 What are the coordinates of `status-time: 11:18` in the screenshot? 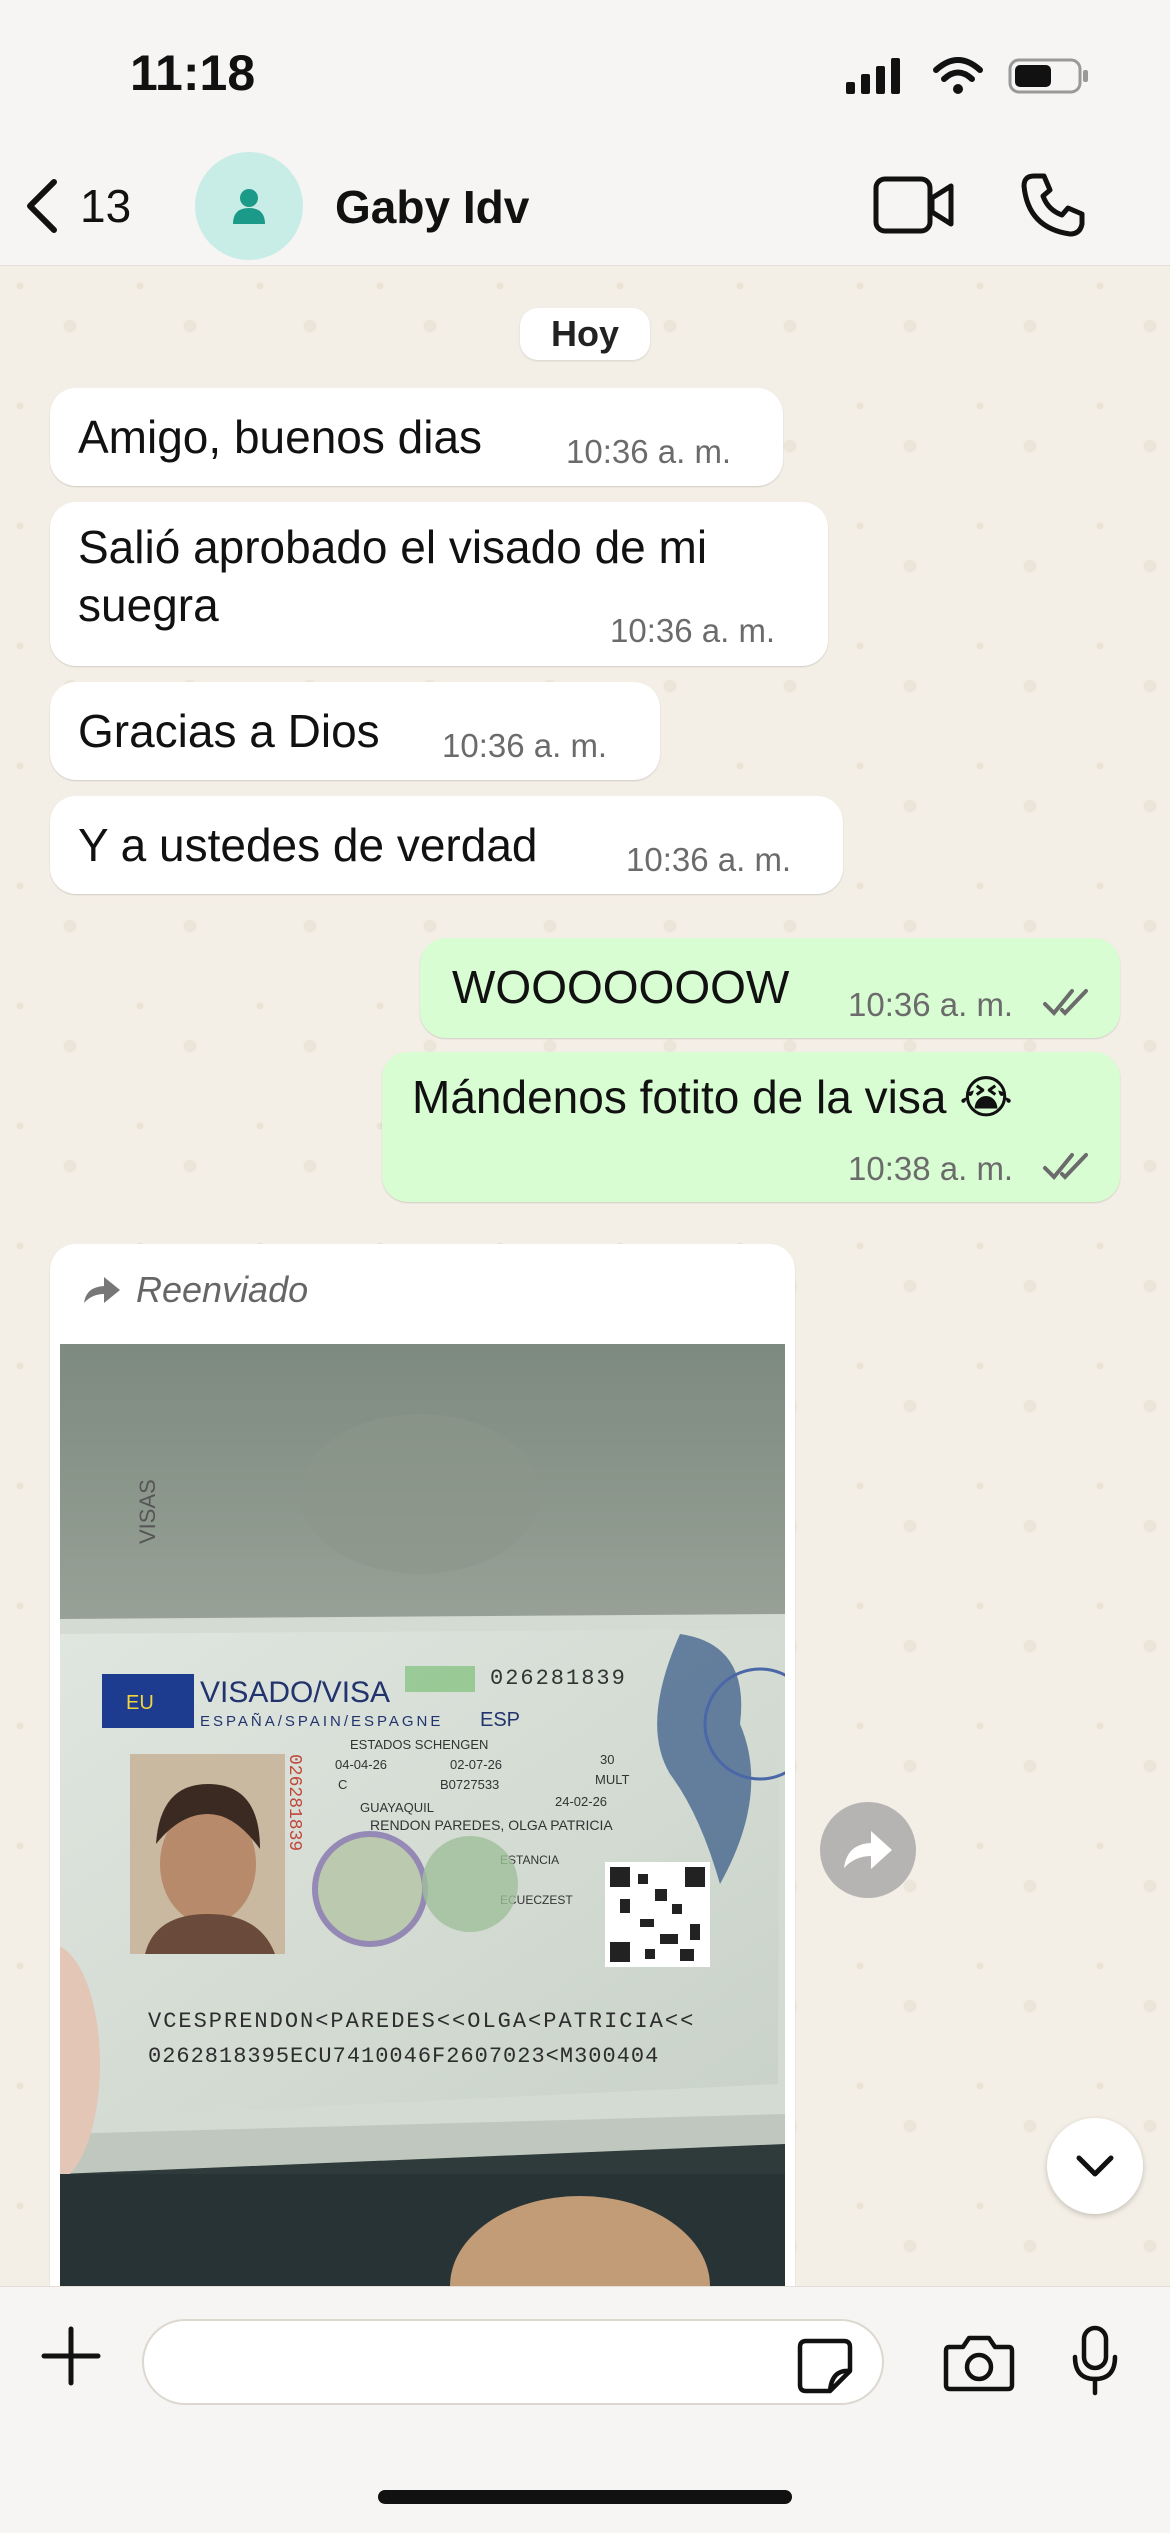 It's located at (193, 73).